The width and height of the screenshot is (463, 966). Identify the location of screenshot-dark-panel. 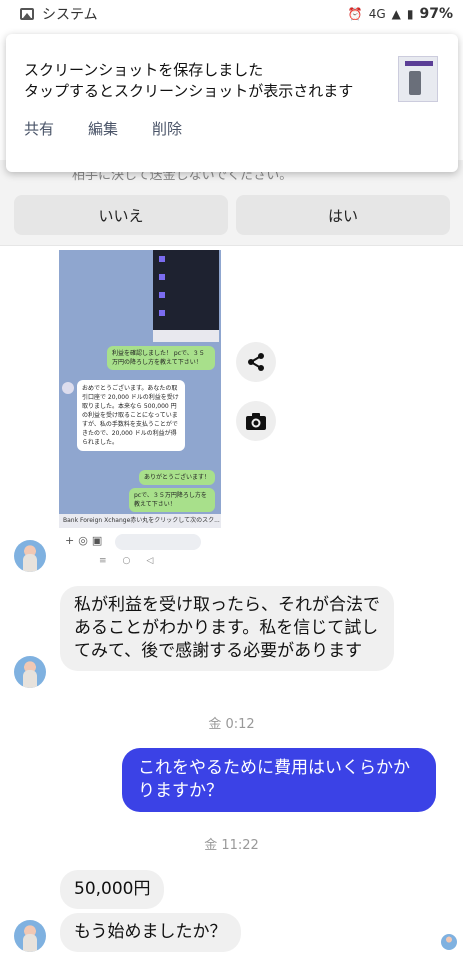
(186, 290).